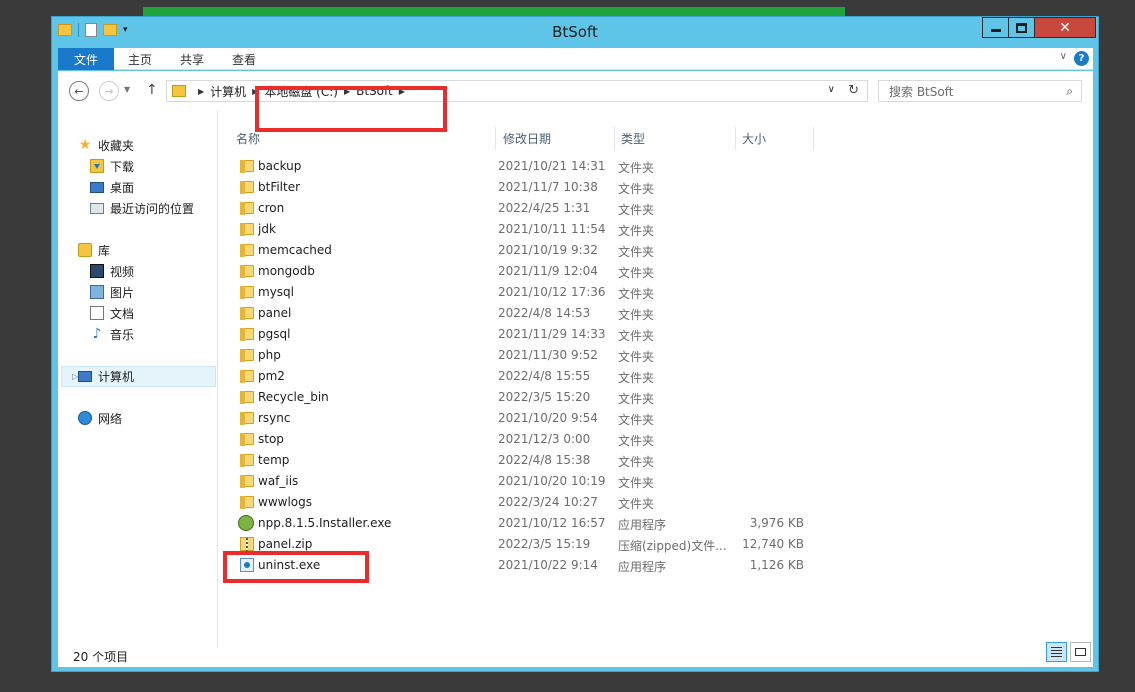 This screenshot has height=692, width=1135. What do you see at coordinates (520, 418) in the screenshot?
I see `file-row: rsync 2021/10/20 9:54 文件夹` at bounding box center [520, 418].